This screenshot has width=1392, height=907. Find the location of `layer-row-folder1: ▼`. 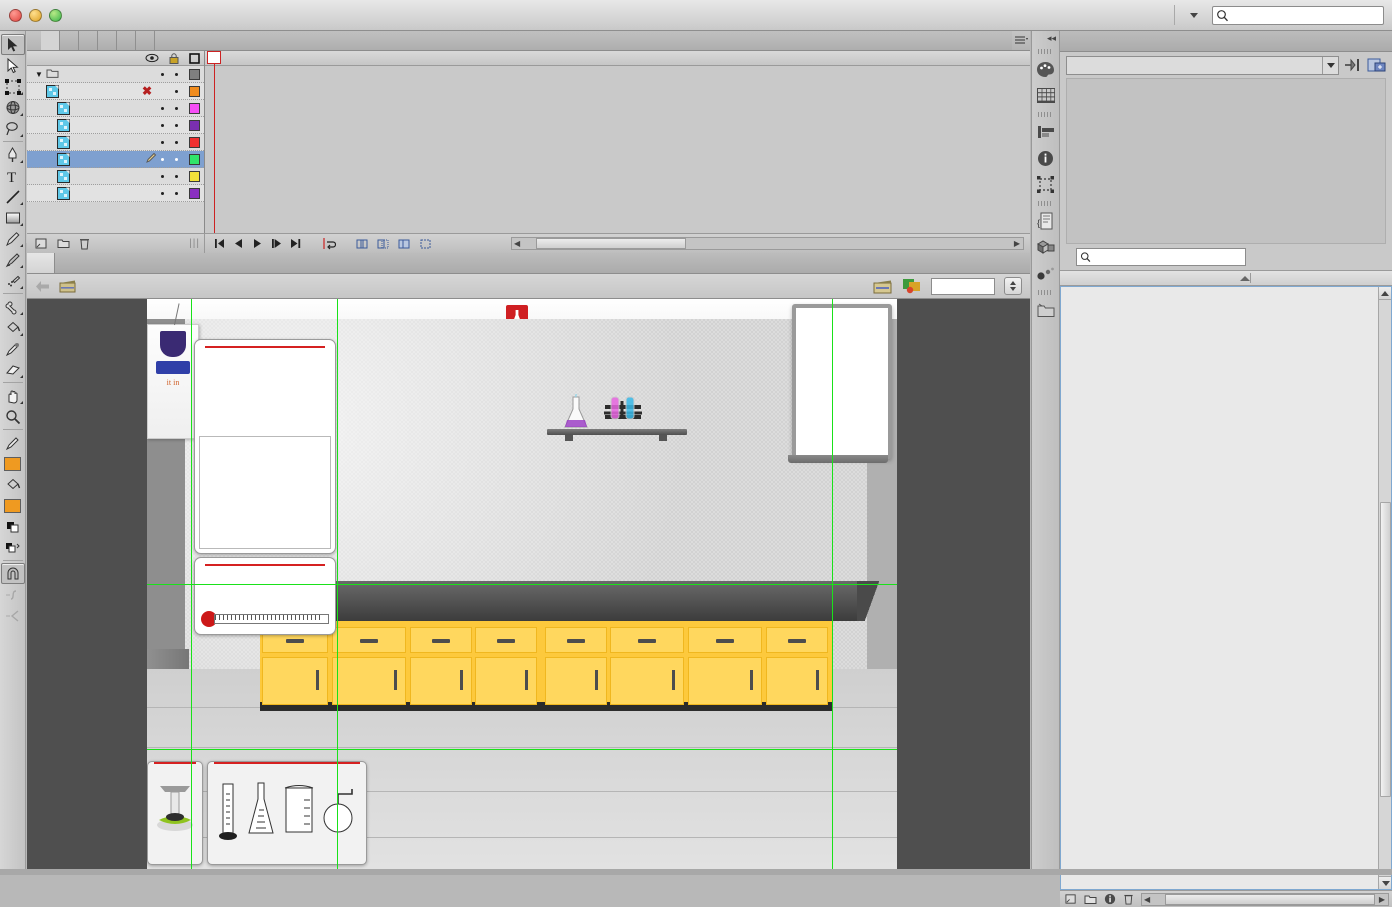

layer-row-folder1: ▼ is located at coordinates (115, 74).